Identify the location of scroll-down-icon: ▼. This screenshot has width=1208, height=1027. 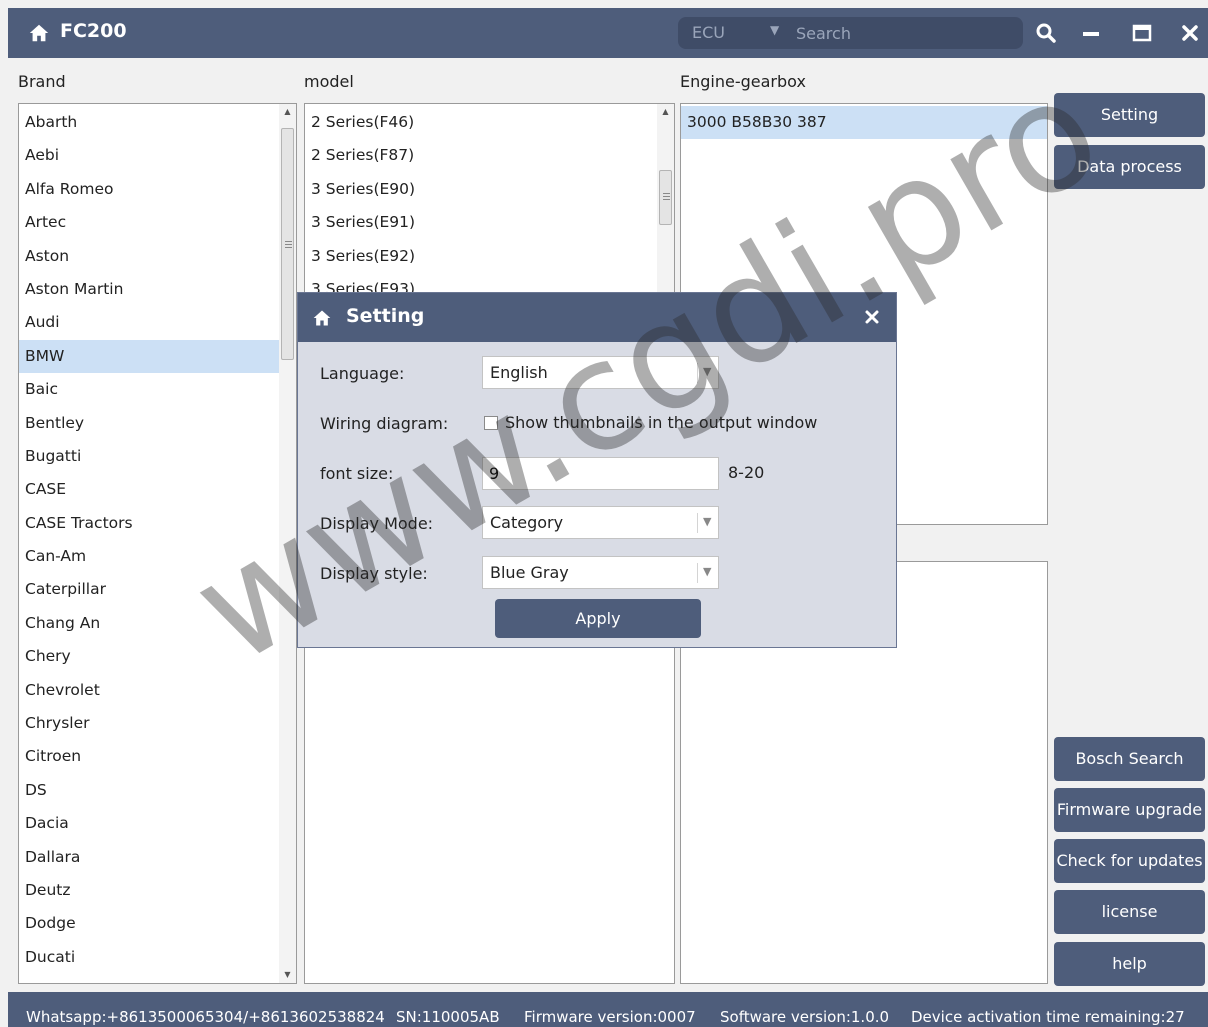
(287, 975).